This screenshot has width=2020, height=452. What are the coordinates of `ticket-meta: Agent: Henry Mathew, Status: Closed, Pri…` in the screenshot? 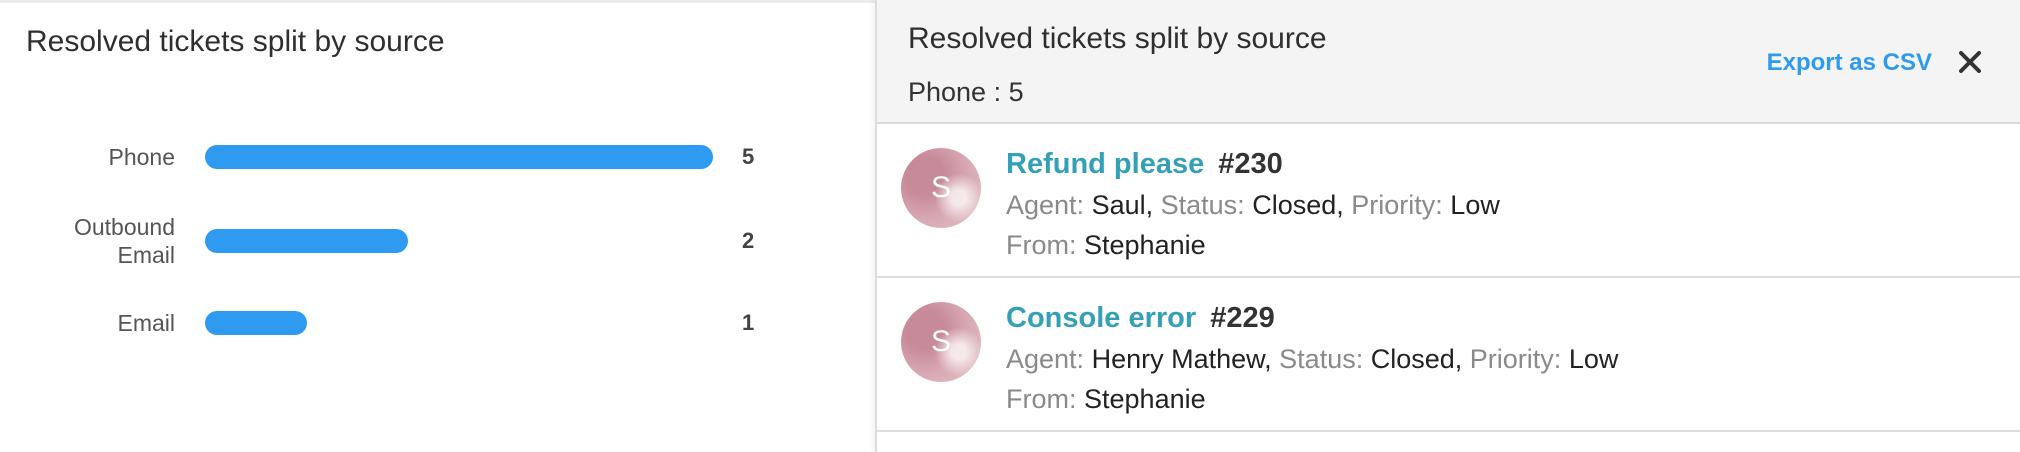 It's located at (1312, 359).